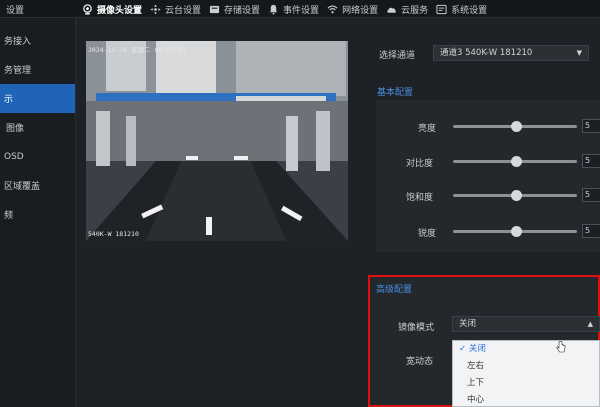  I want to click on storage-icon, so click(214, 9).